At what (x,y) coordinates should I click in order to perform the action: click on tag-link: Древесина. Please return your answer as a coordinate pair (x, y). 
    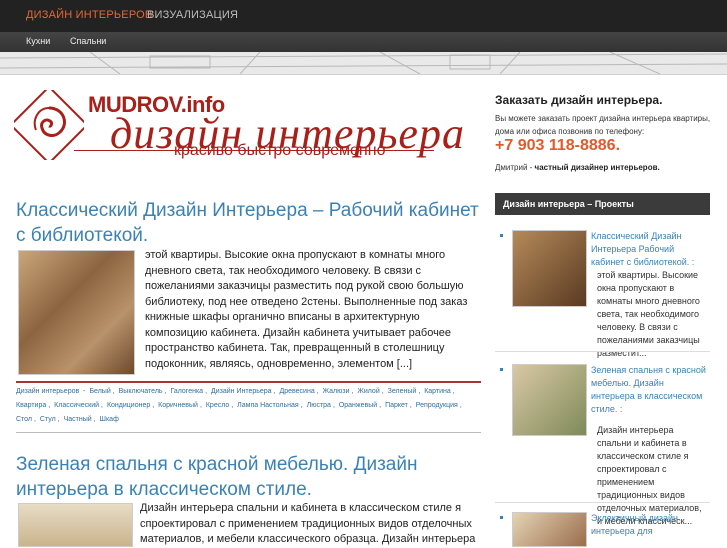
    Looking at the image, I should click on (296, 391).